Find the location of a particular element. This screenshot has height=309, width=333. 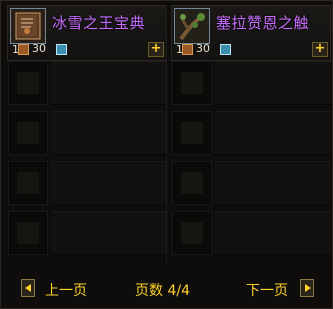

item-card-2: 塞拉赞恩之触 1 30 + is located at coordinates (251, 33).